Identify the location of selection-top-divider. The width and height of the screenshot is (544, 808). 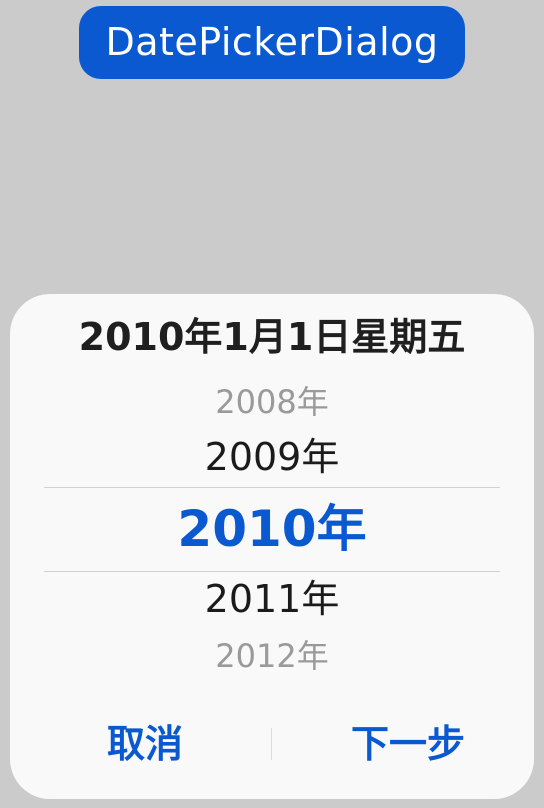
(272, 487).